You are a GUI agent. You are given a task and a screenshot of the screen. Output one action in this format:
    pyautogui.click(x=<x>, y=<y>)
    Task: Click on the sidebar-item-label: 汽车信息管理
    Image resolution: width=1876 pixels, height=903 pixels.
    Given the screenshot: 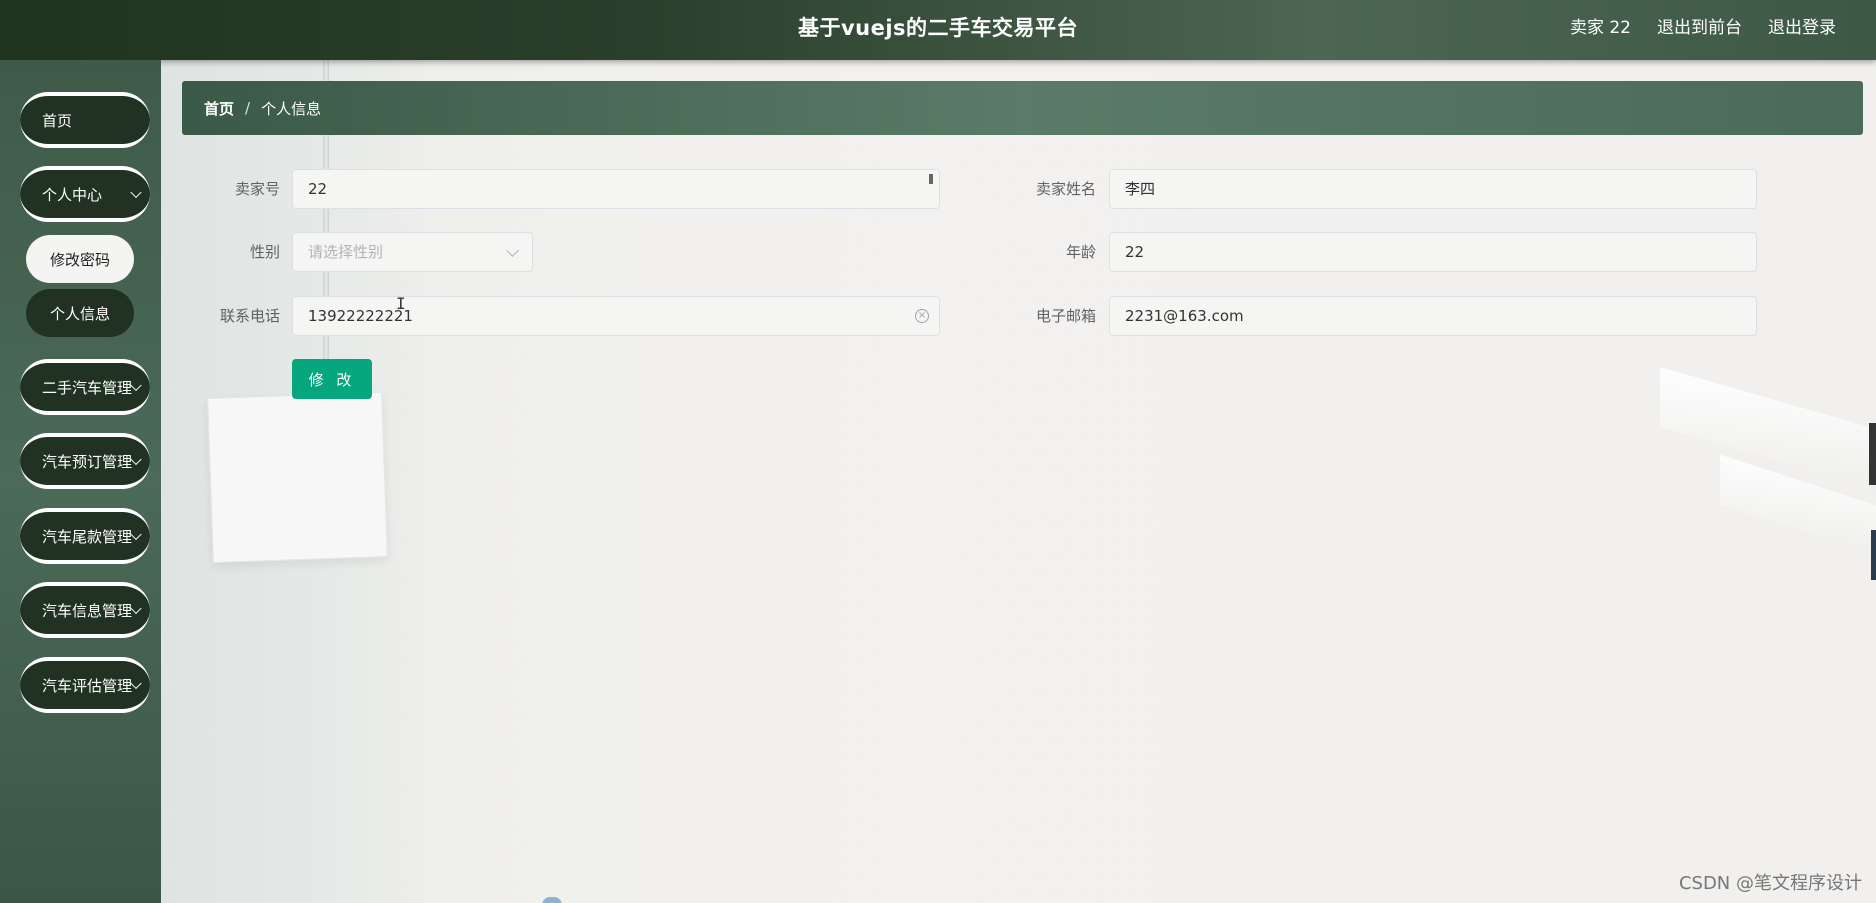 What is the action you would take?
    pyautogui.click(x=87, y=610)
    